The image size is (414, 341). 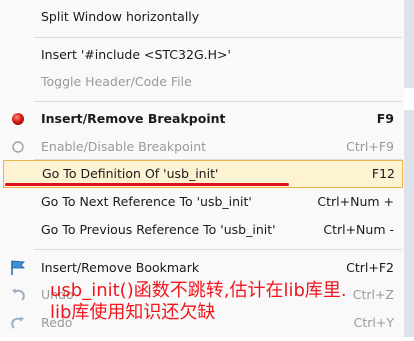 What do you see at coordinates (133, 118) in the screenshot?
I see `menu-item-label: Insert/Remove Breakpoint` at bounding box center [133, 118].